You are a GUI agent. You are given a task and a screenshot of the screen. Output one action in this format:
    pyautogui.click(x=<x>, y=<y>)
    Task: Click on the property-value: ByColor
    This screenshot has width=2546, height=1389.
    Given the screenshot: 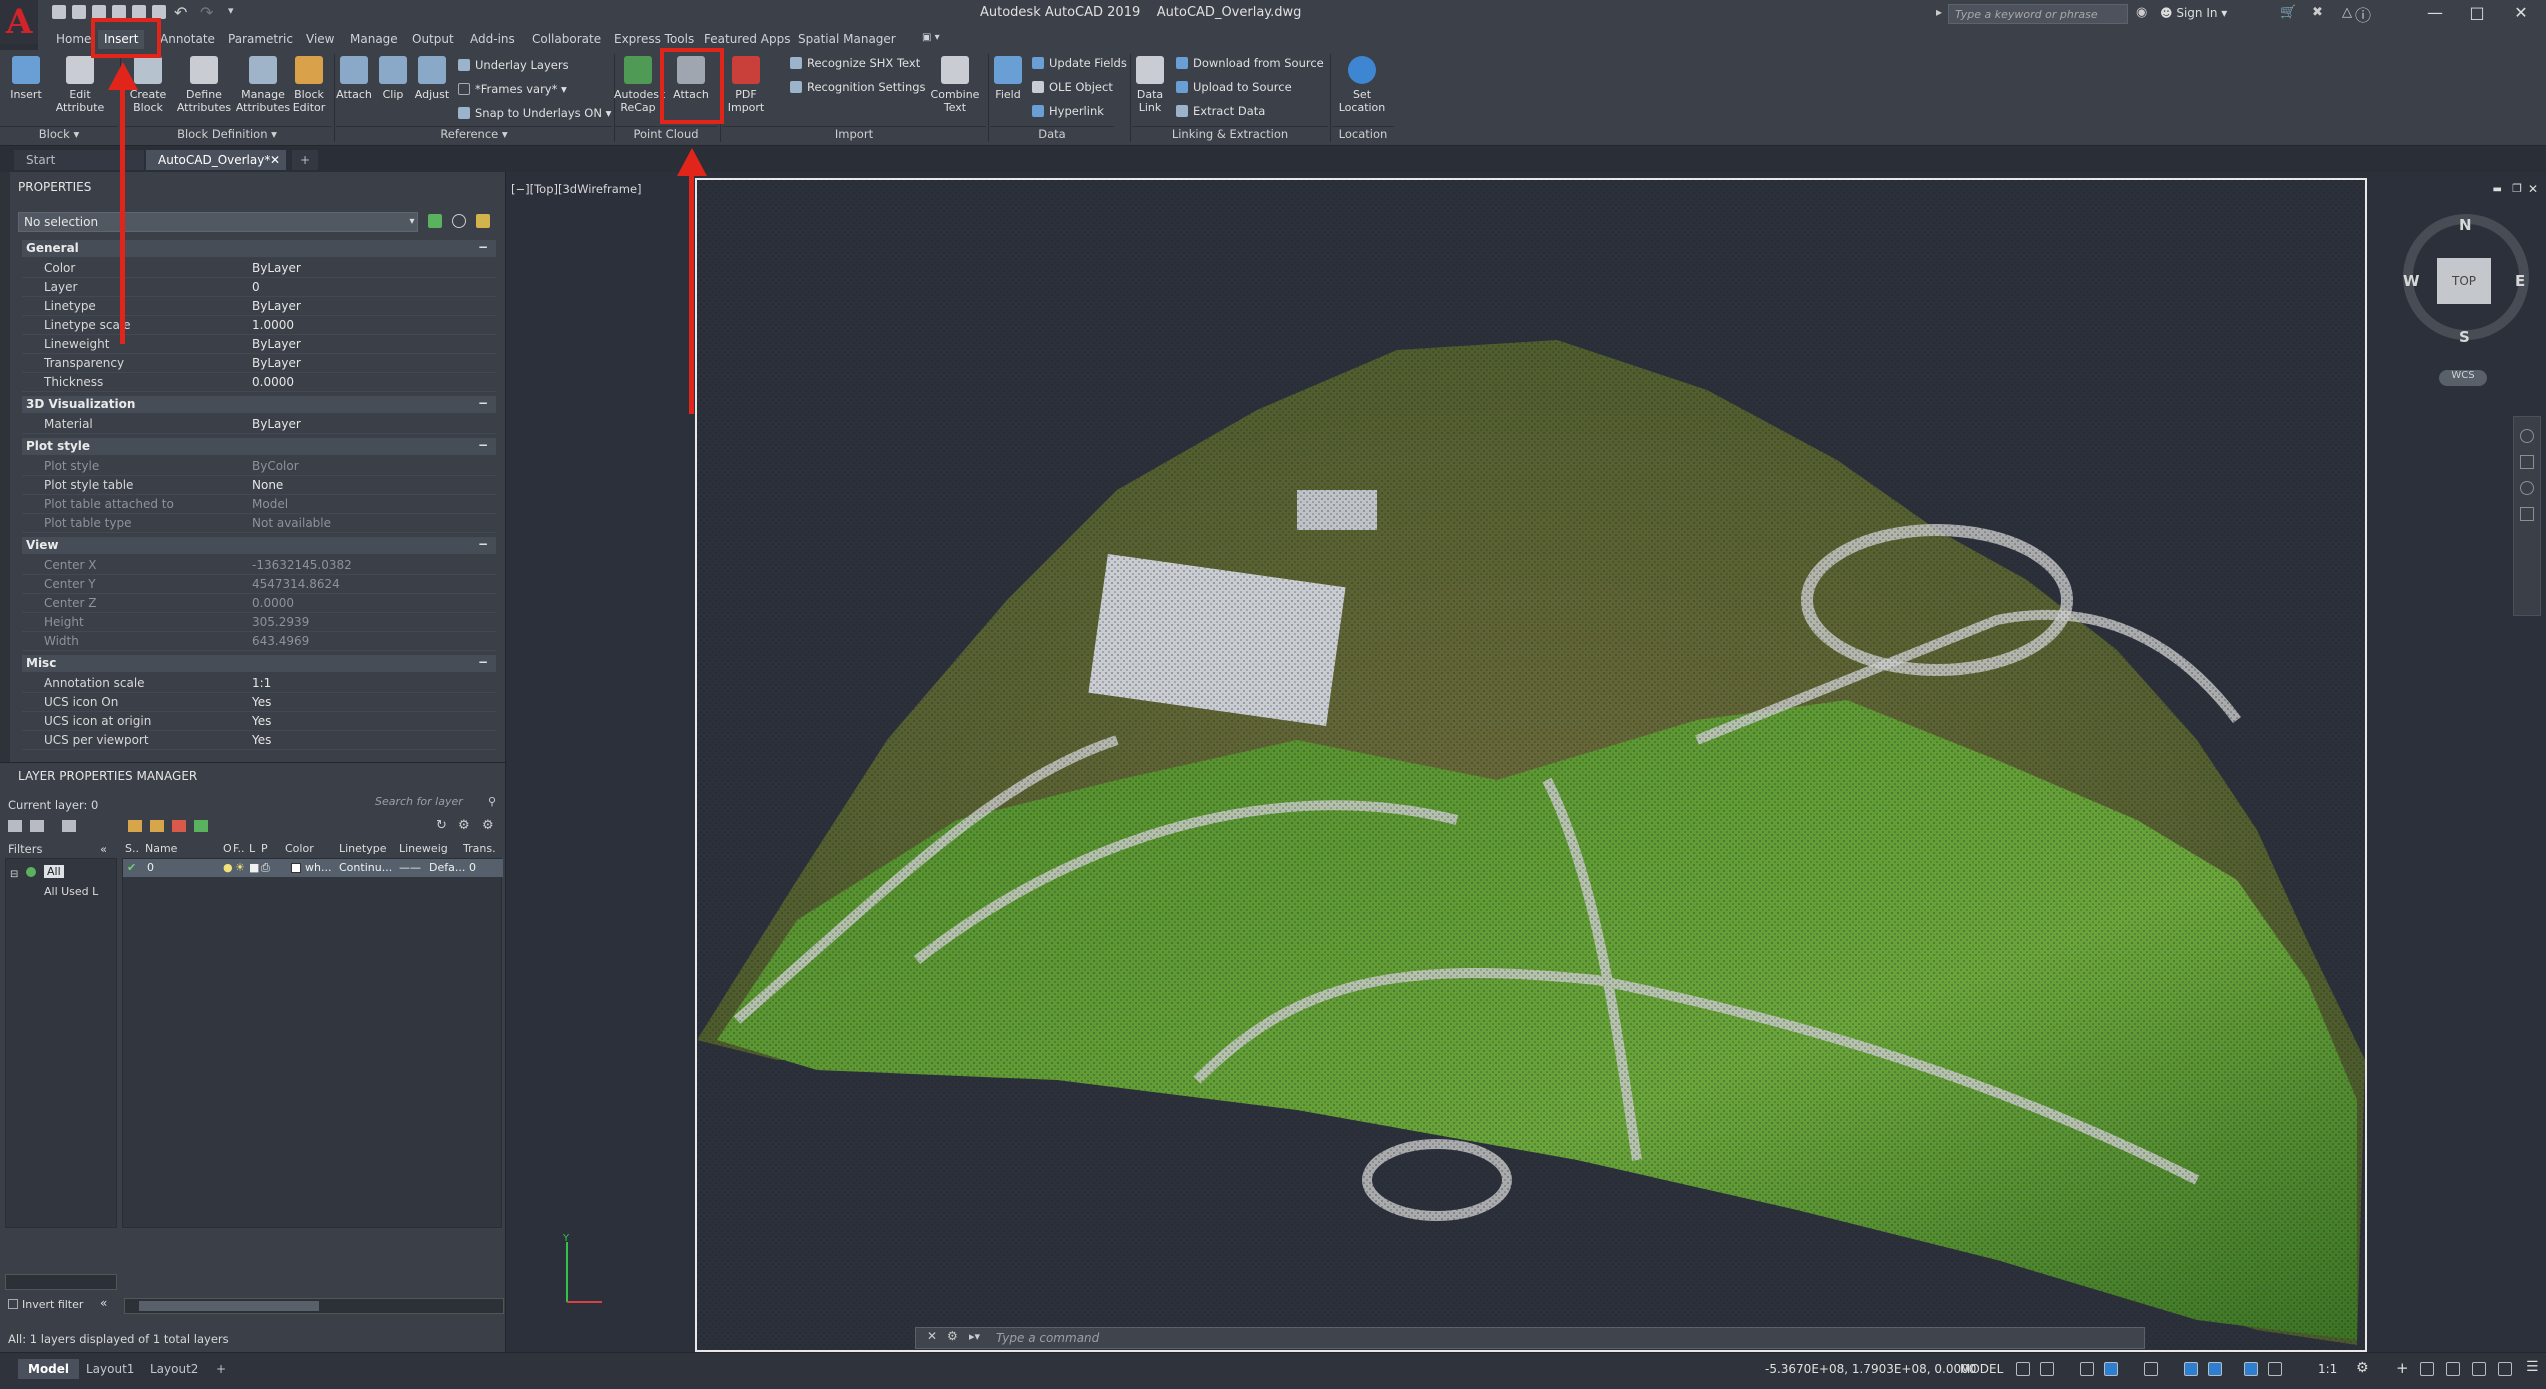 What is the action you would take?
    pyautogui.click(x=275, y=466)
    